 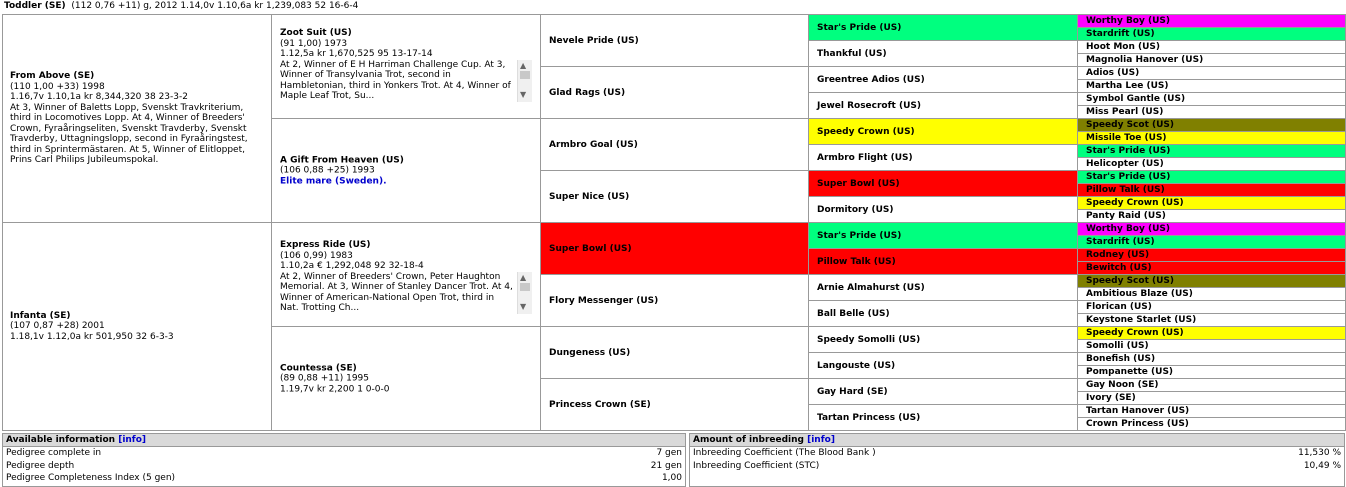 What do you see at coordinates (335, 388) in the screenshot?
I see `horse-record: 1.19,7v kr 2,200 1 0-0-0` at bounding box center [335, 388].